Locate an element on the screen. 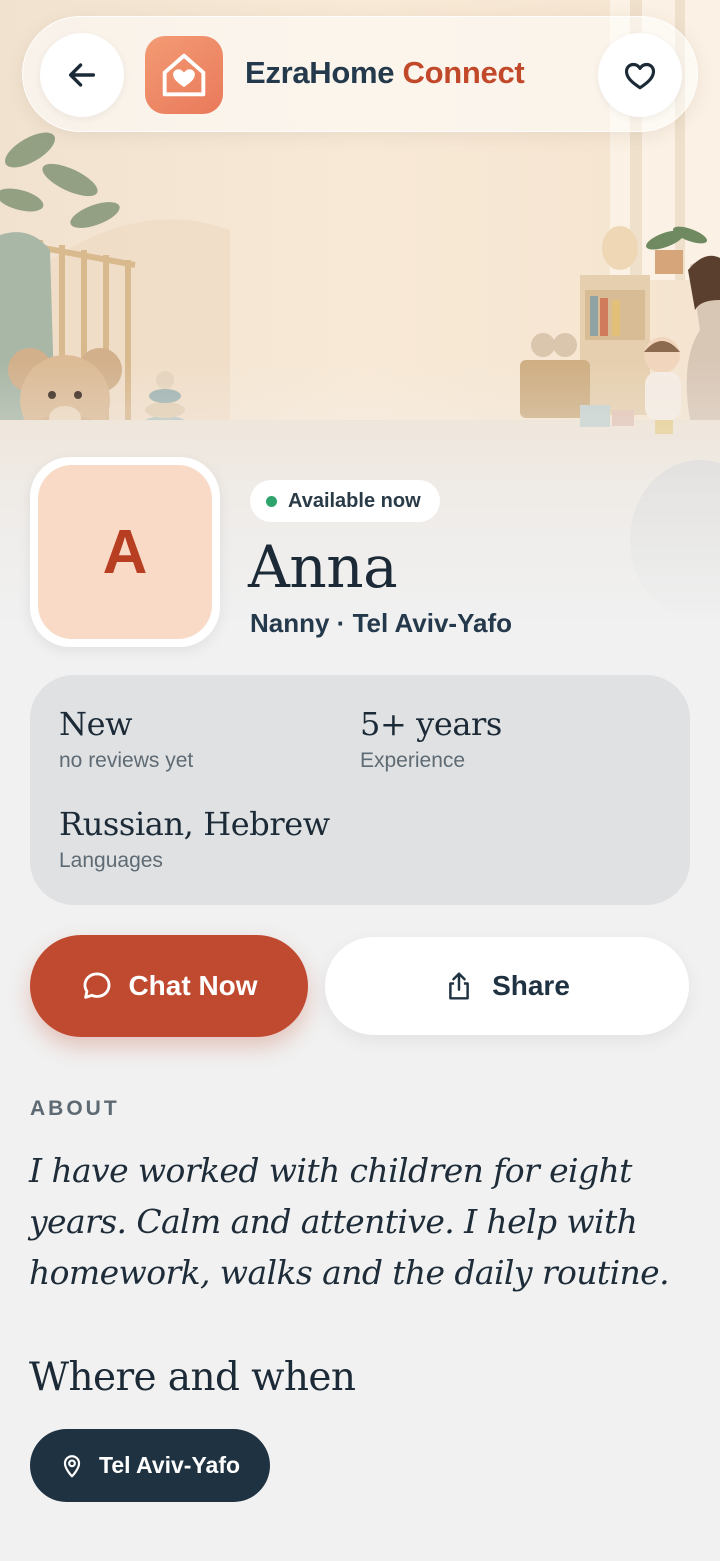 The image size is (720, 1561). status-badge: Available now is located at coordinates (345, 501).